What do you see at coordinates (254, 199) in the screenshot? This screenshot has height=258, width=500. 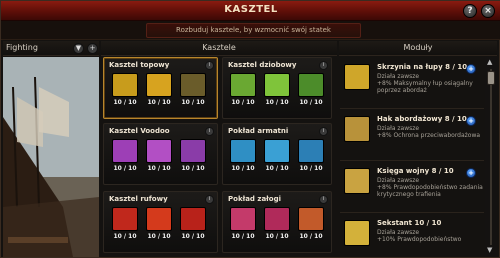 I see `castle-title: Pokład załogi` at bounding box center [254, 199].